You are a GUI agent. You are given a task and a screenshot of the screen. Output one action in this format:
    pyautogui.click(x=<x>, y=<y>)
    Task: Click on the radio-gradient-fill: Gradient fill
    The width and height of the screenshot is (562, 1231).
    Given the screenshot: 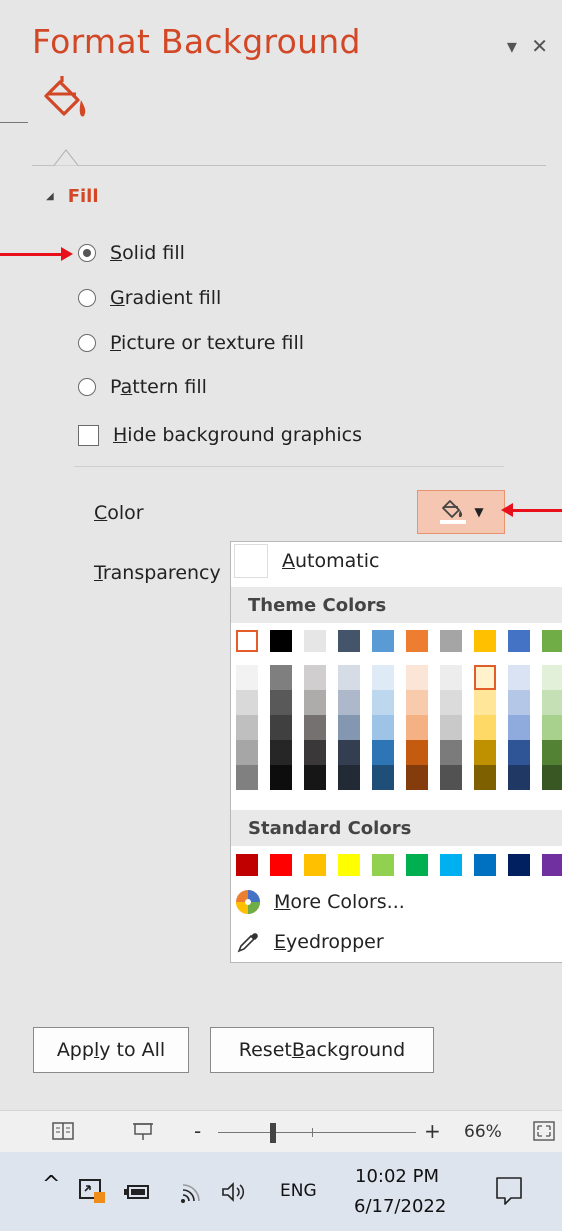 What is the action you would take?
    pyautogui.click(x=149, y=298)
    